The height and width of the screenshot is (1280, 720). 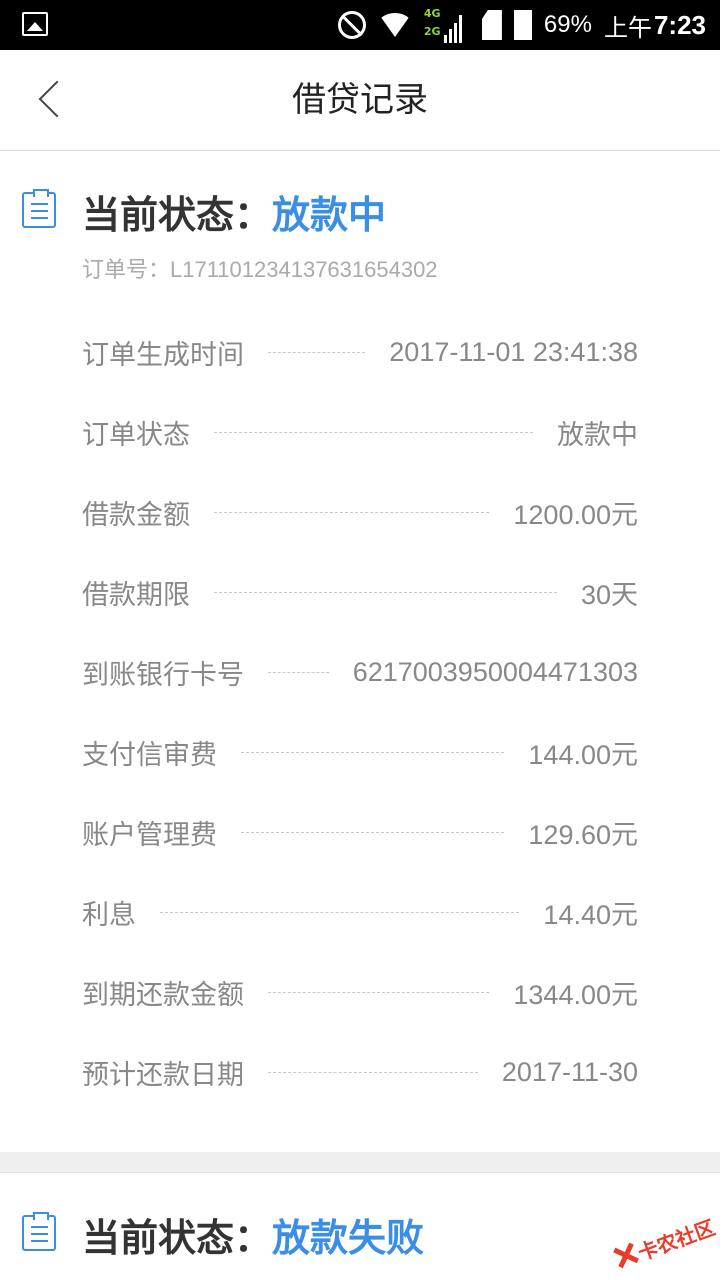 What do you see at coordinates (575, 514) in the screenshot?
I see `detail-value: 1200.00元` at bounding box center [575, 514].